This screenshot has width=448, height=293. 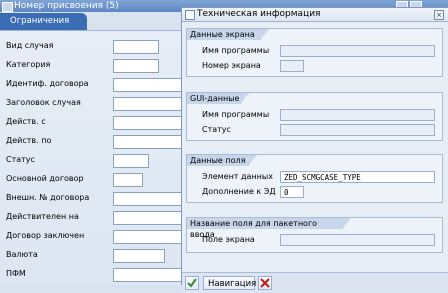 I want to click on navigation-button: Навигация, so click(x=230, y=283).